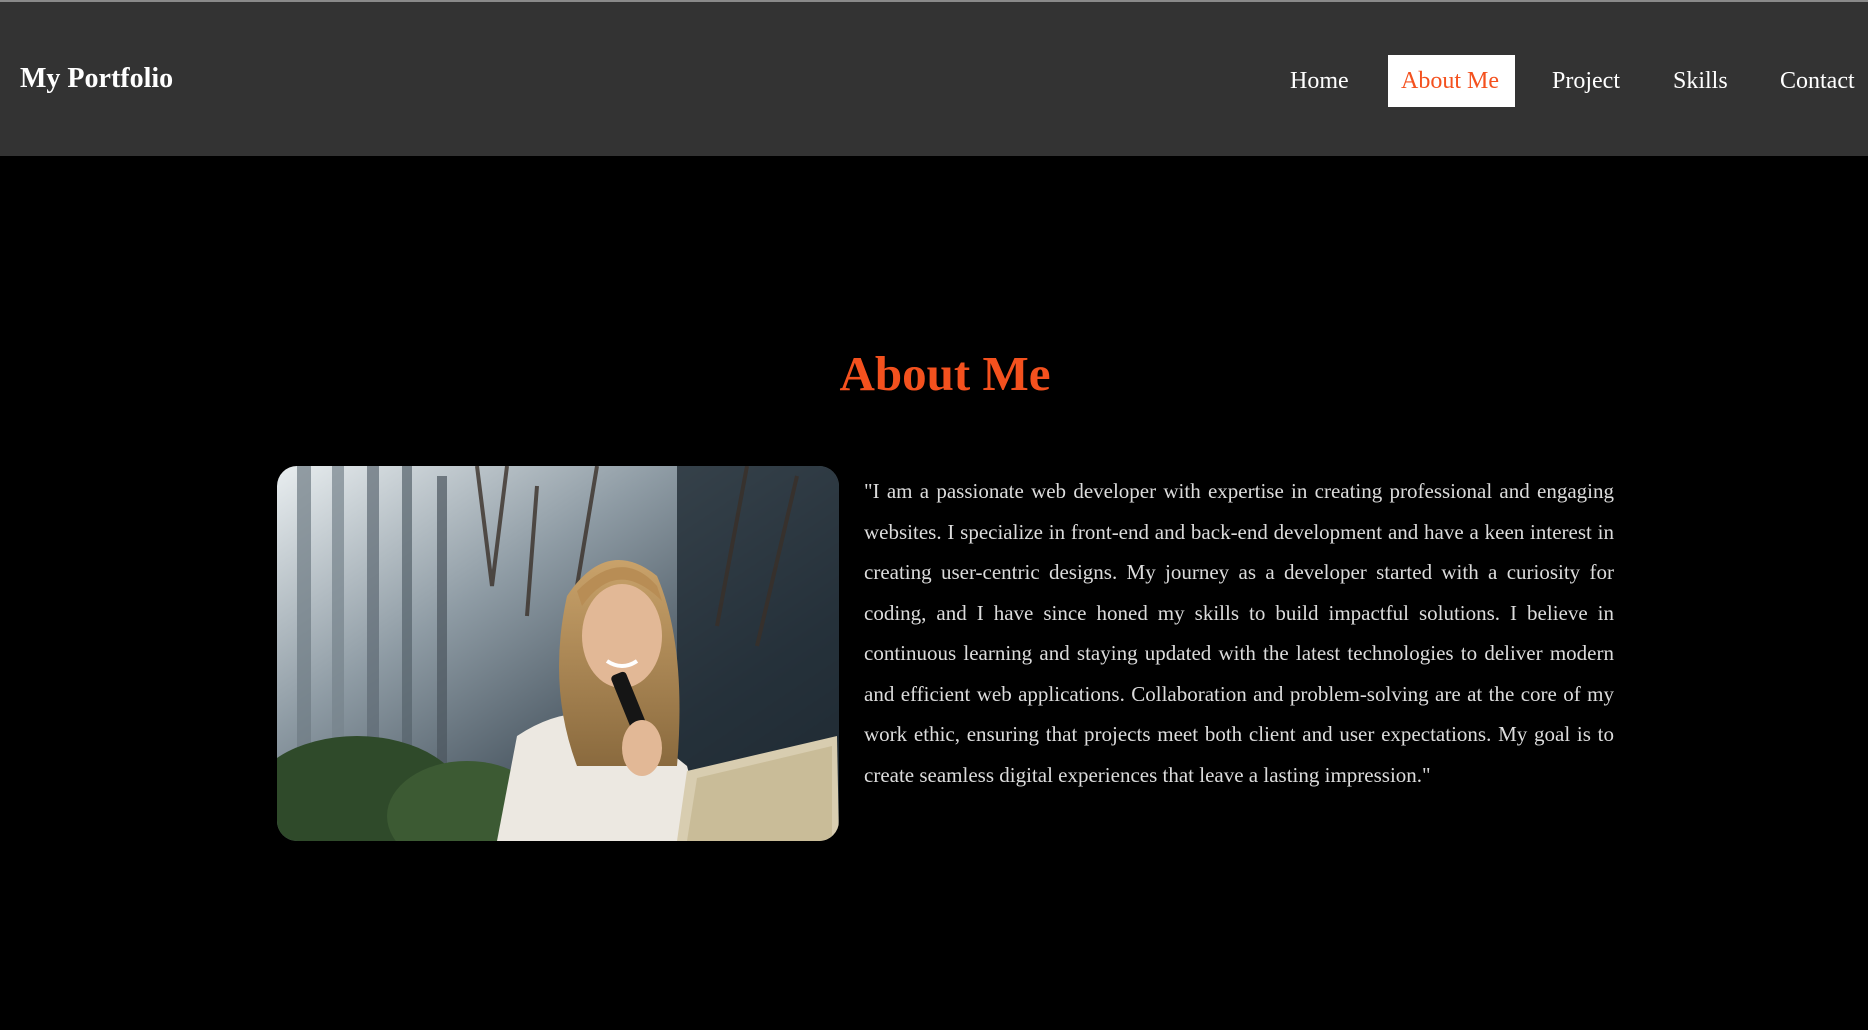 The height and width of the screenshot is (1030, 1868). I want to click on nav-link-contact: Contact, so click(1817, 81).